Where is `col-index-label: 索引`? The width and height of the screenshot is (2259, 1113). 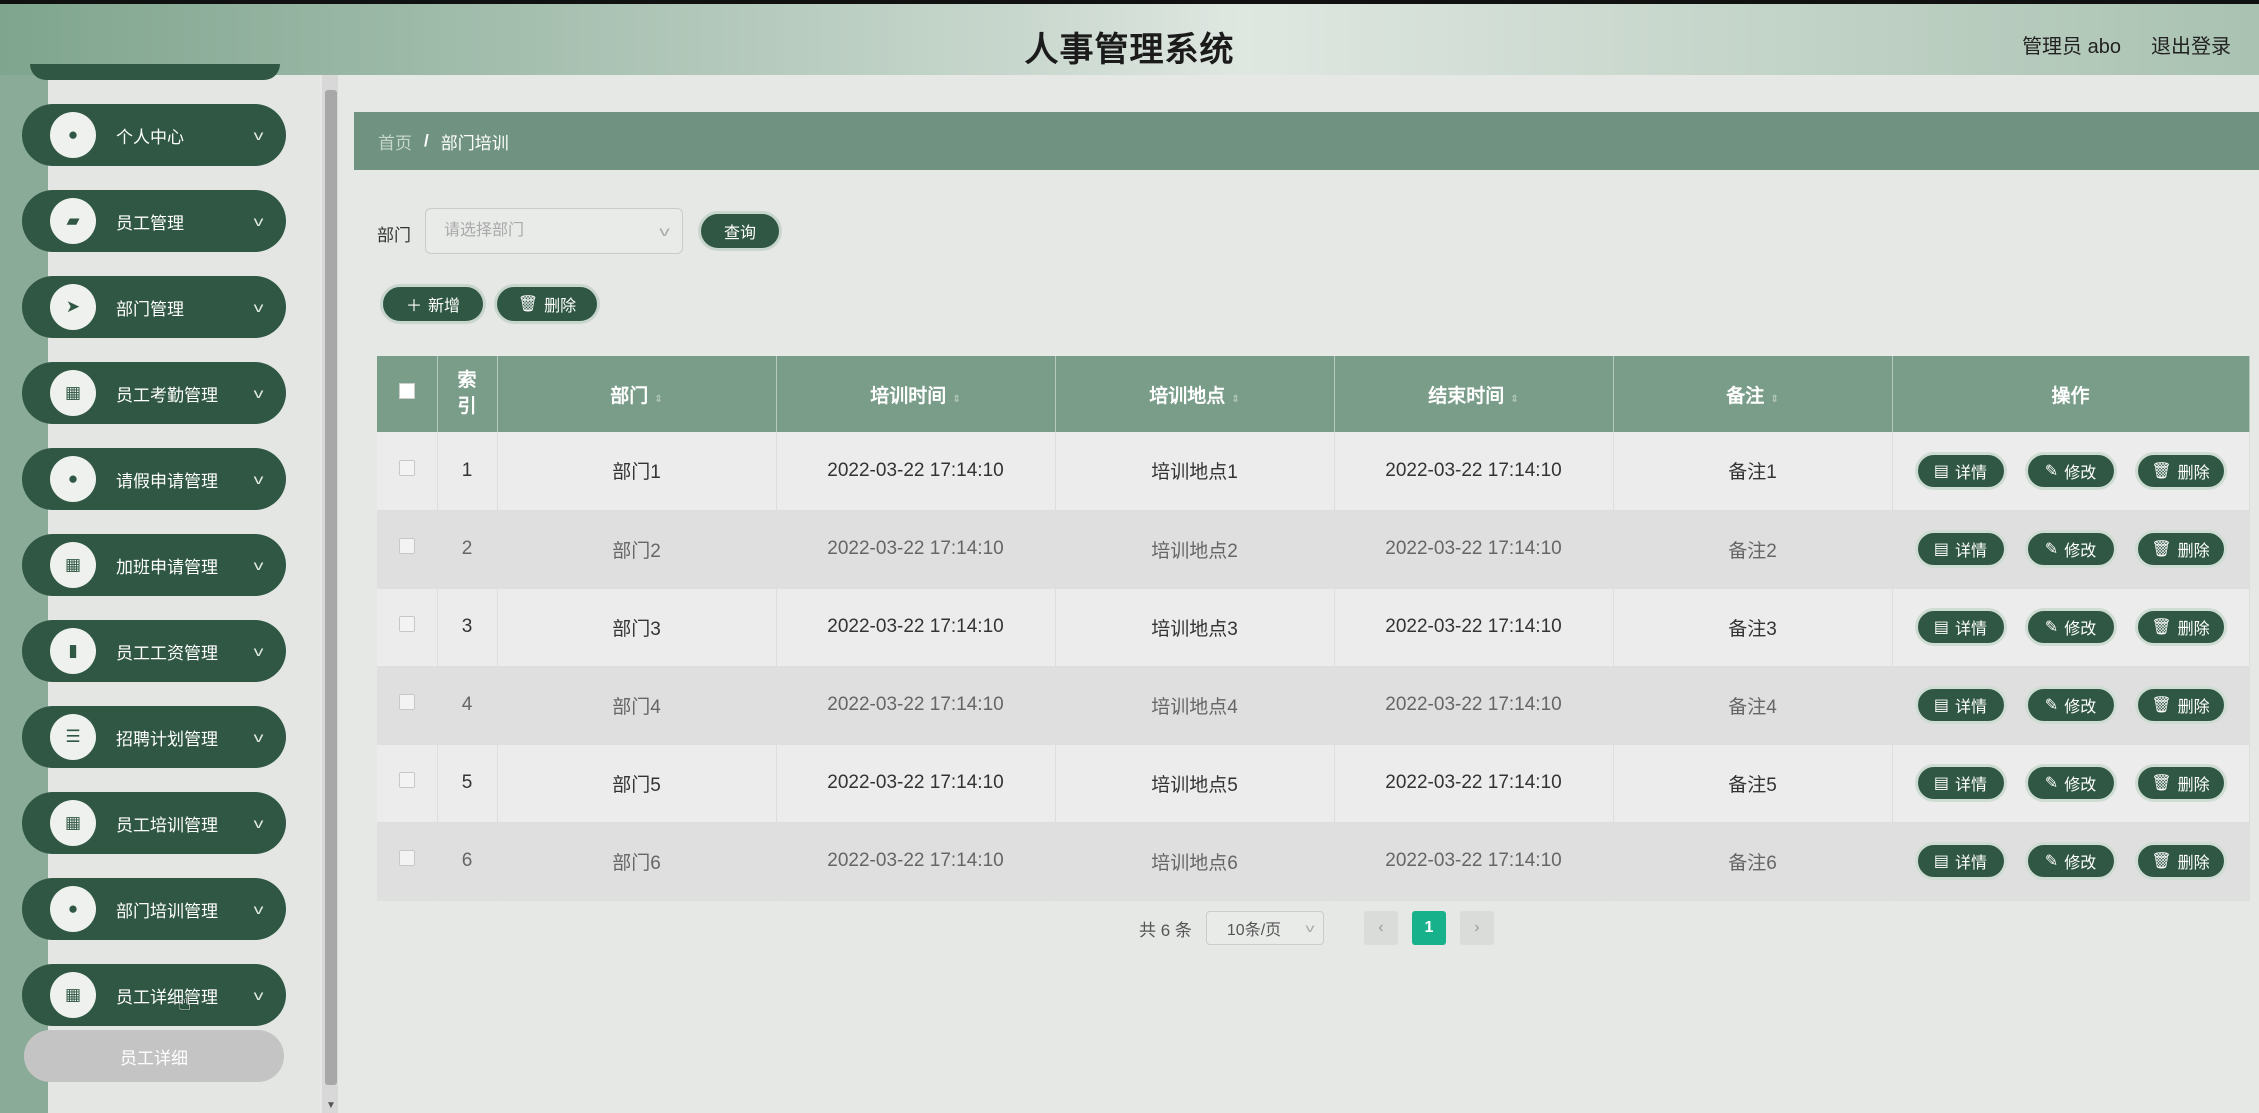
col-index-label: 索引 is located at coordinates (467, 393).